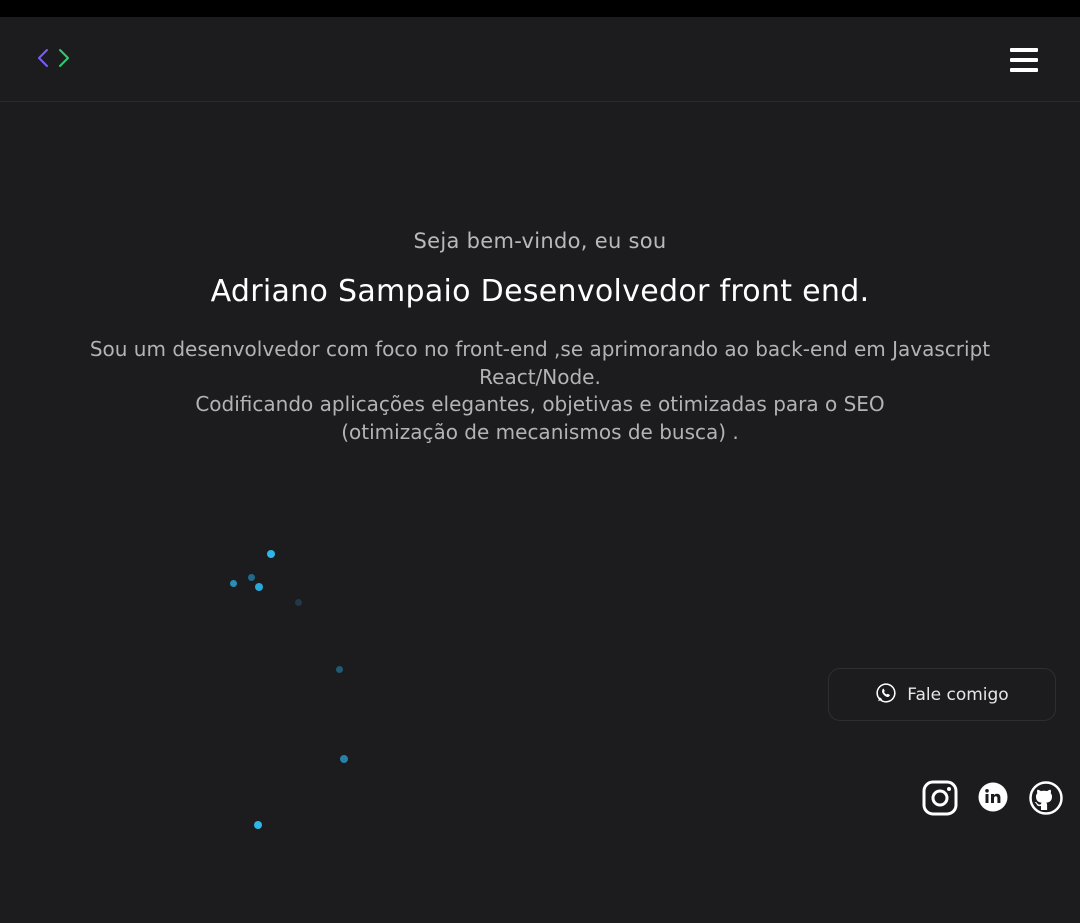 Image resolution: width=1080 pixels, height=923 pixels. Describe the element at coordinates (886, 695) in the screenshot. I see `whatsapp-icon` at that location.